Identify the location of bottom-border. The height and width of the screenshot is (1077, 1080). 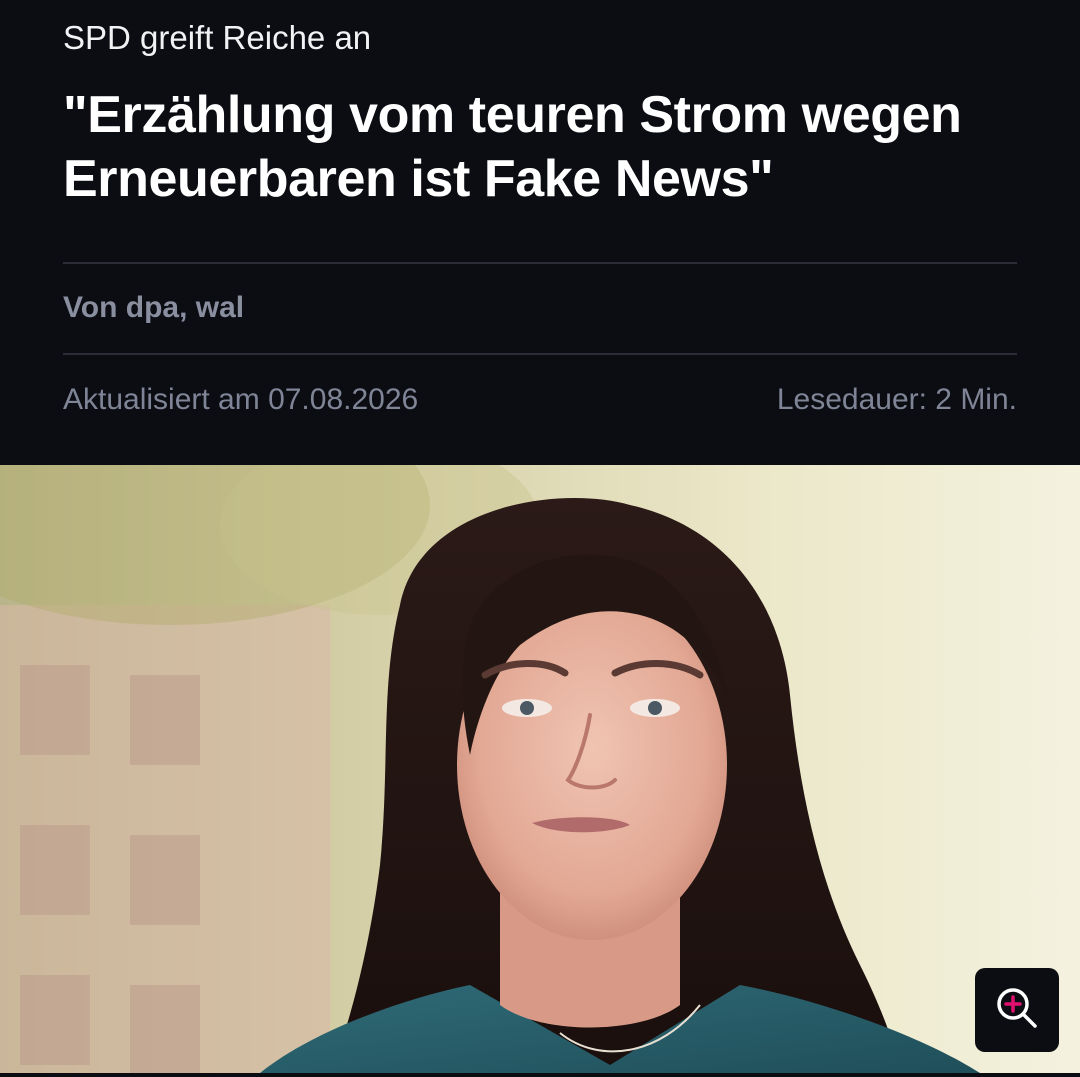
(540, 1075).